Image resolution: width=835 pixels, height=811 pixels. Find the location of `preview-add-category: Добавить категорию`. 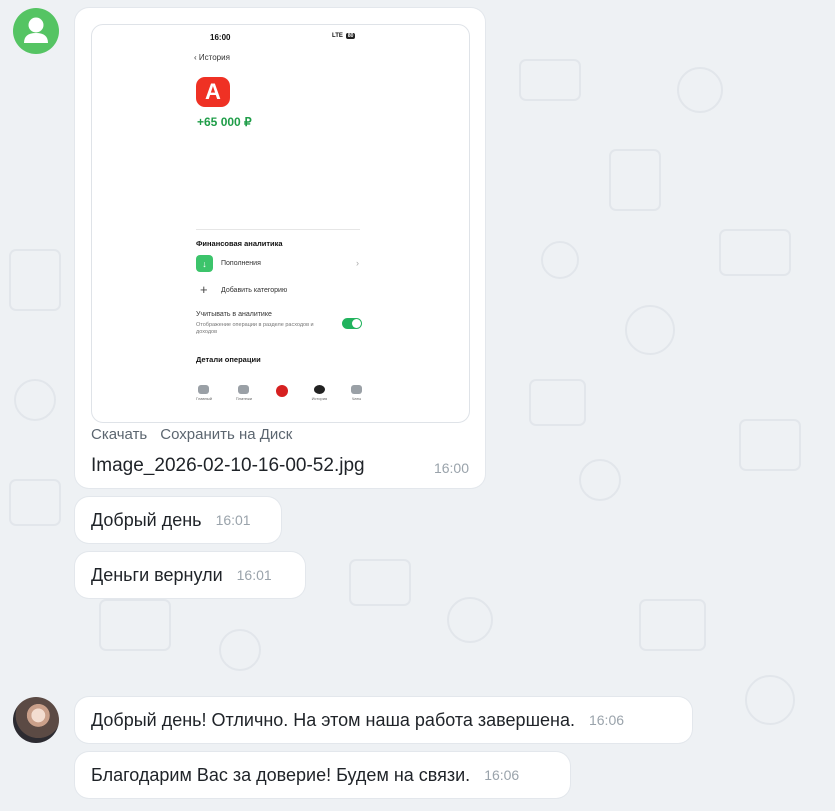

preview-add-category: Добавить категорию is located at coordinates (254, 290).